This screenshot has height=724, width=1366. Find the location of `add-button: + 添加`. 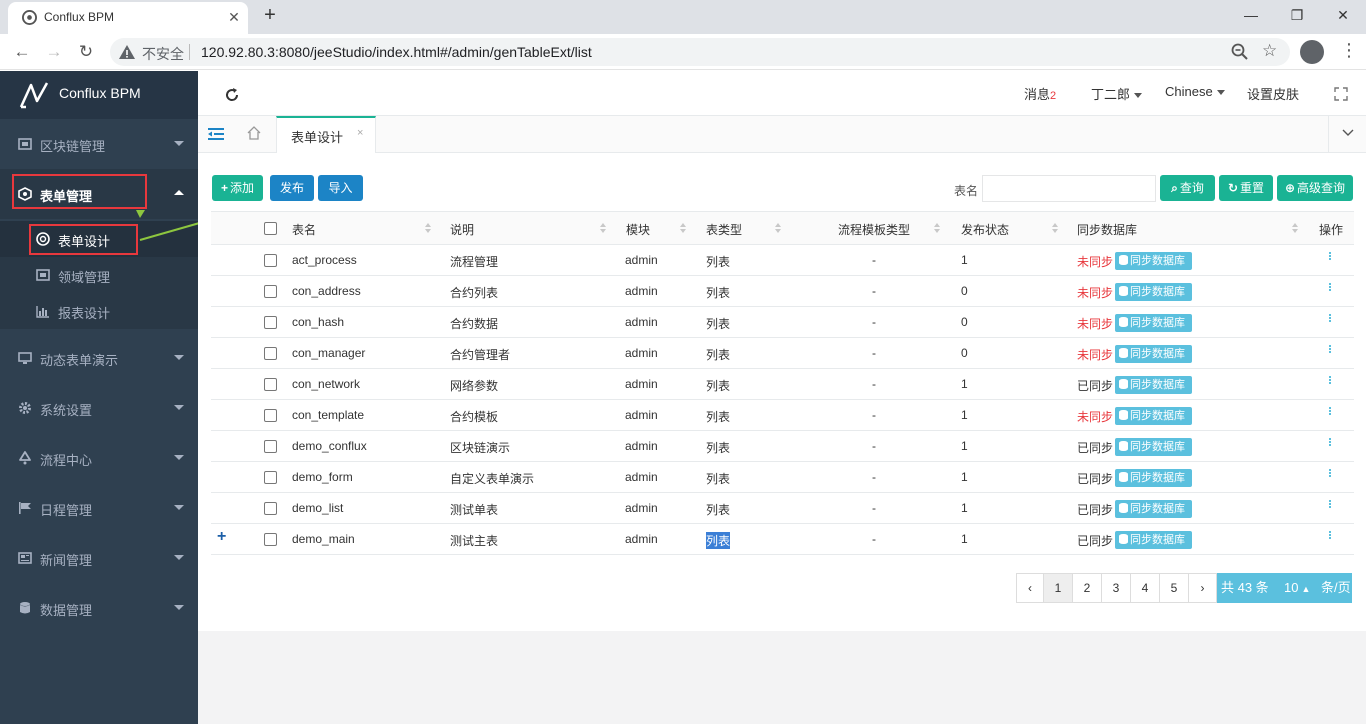

add-button: + 添加 is located at coordinates (237, 188).